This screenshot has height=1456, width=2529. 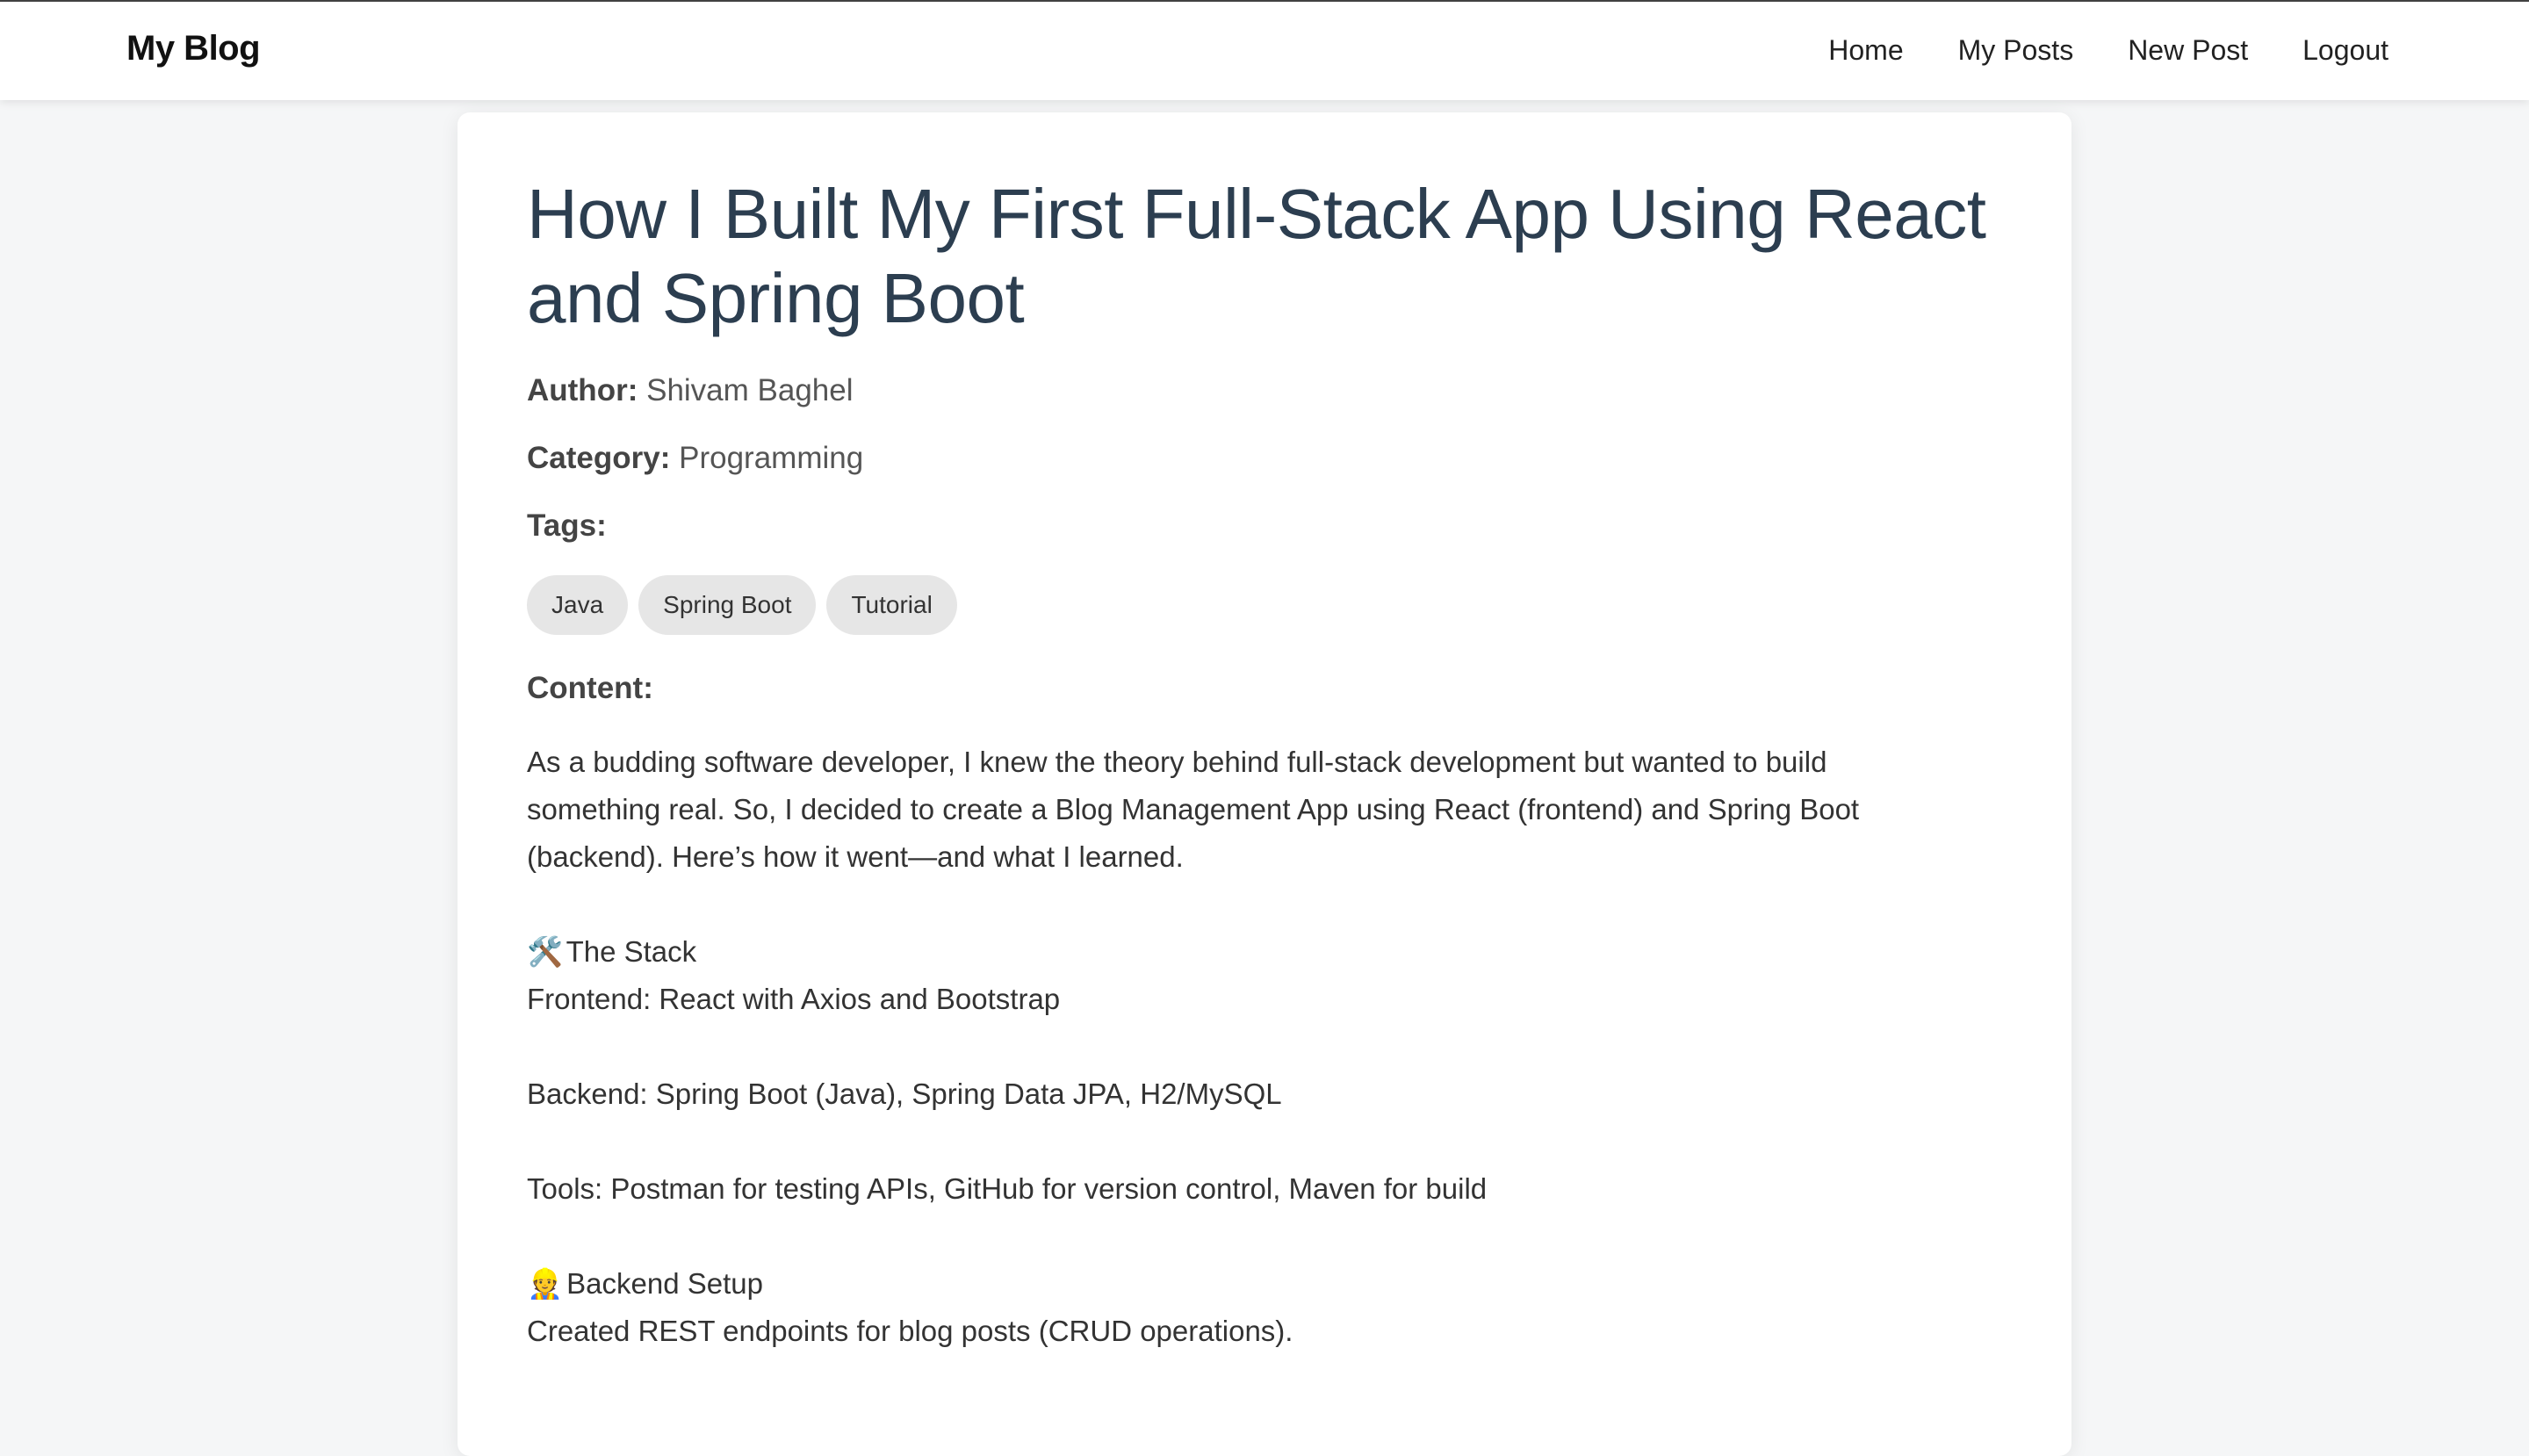 What do you see at coordinates (1265, 526) in the screenshot?
I see `post-tags-heading: Tags:` at bounding box center [1265, 526].